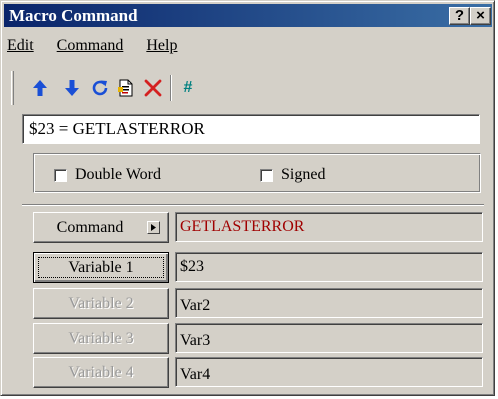 This screenshot has width=498, height=399. What do you see at coordinates (73, 15) in the screenshot?
I see `window-title: Macro Command` at bounding box center [73, 15].